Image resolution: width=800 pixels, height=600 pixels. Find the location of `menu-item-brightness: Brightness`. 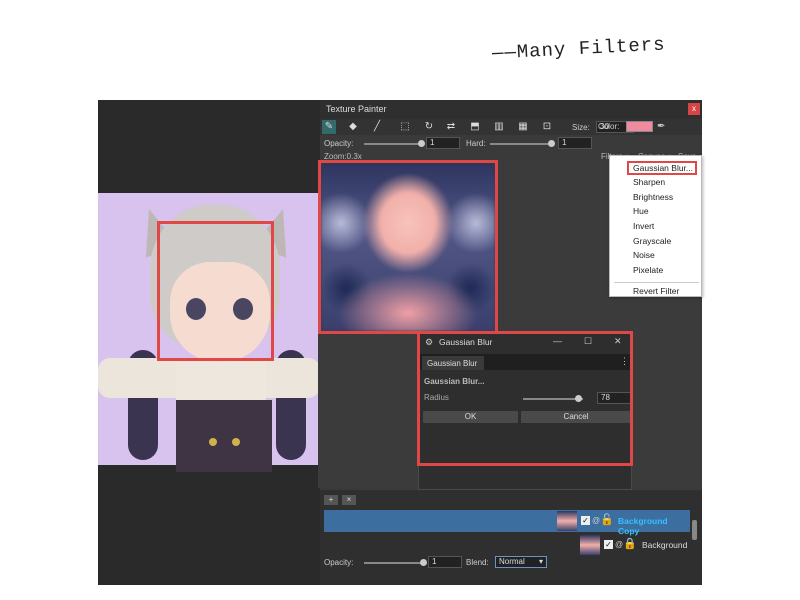

menu-item-brightness: Brightness is located at coordinates (656, 197).